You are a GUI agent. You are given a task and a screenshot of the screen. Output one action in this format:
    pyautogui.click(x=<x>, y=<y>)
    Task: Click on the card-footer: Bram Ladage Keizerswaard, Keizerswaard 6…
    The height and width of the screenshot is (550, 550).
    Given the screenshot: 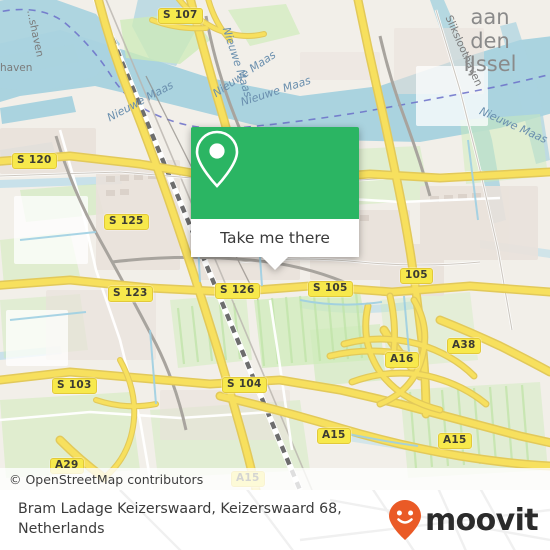 What is the action you would take?
    pyautogui.click(x=275, y=520)
    